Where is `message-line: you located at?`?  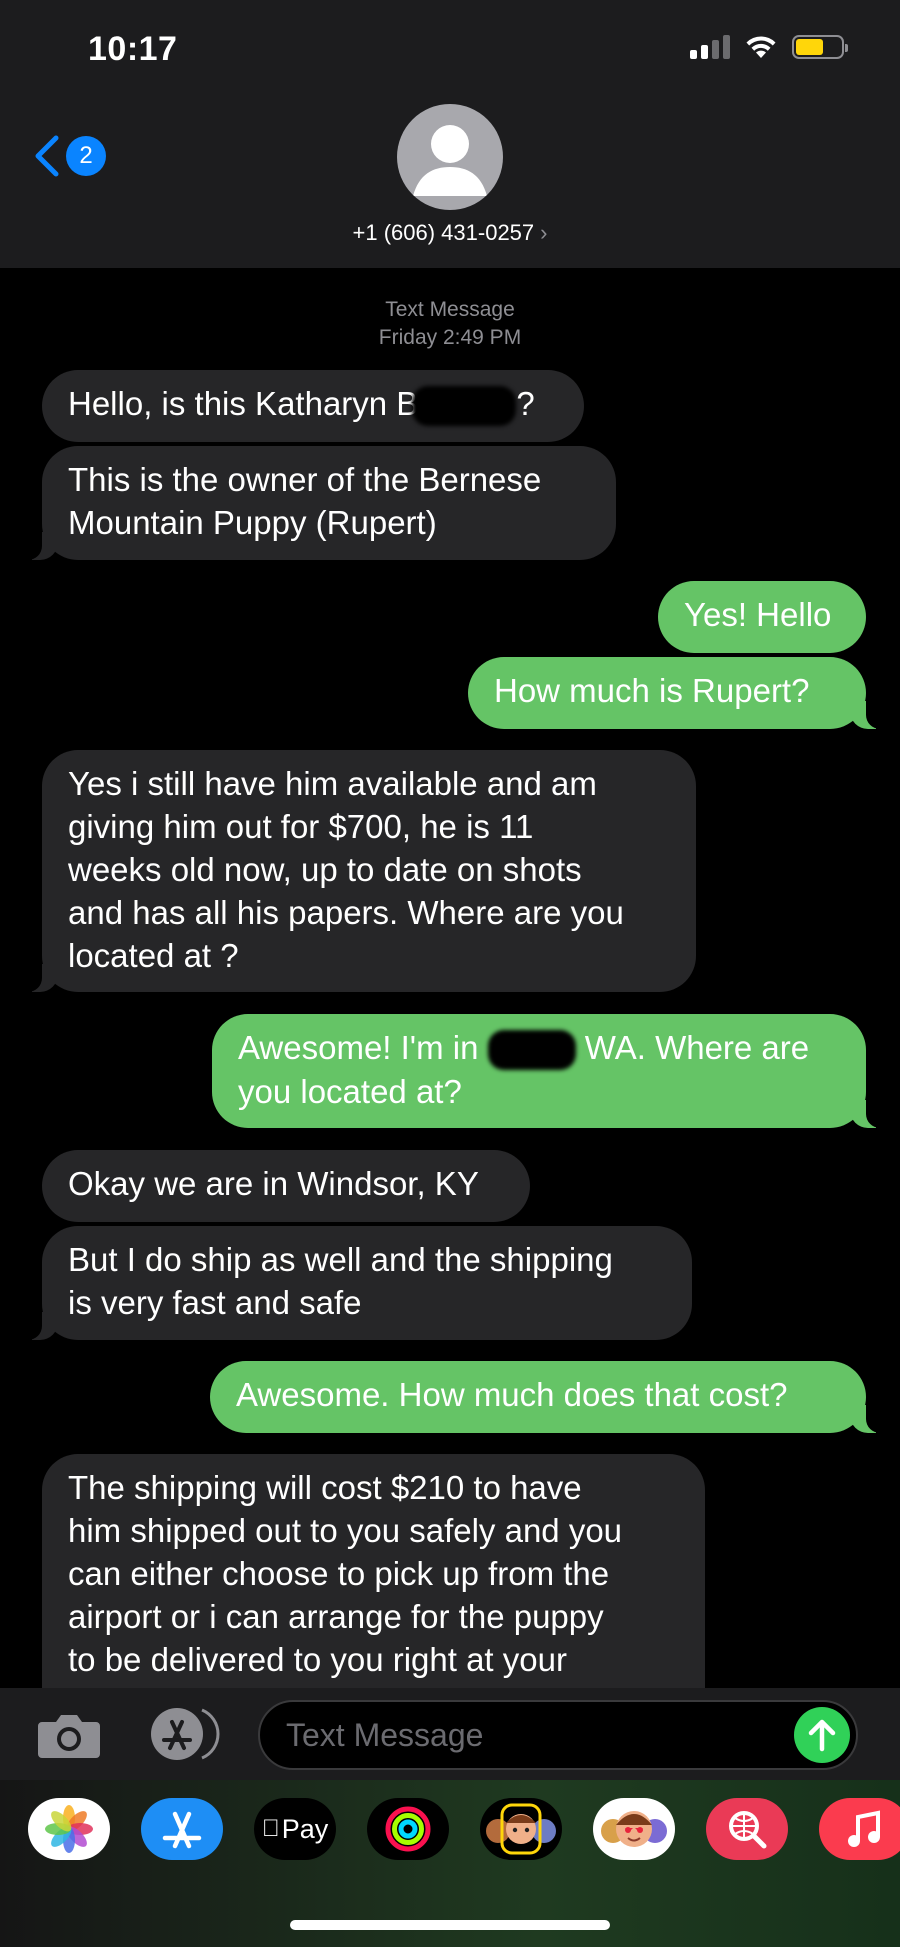 message-line: you located at? is located at coordinates (350, 1092).